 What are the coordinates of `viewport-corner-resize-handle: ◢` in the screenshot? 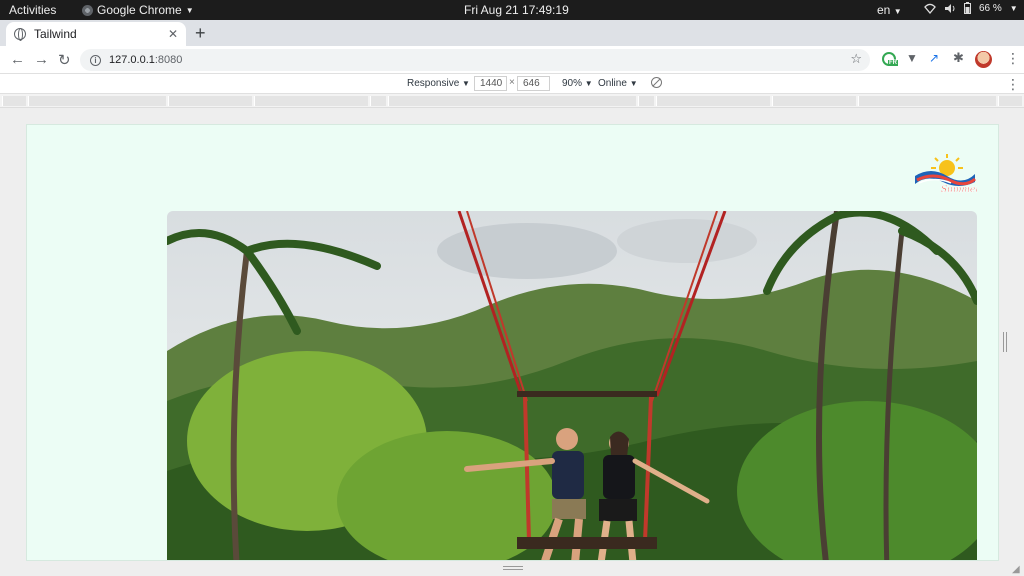 It's located at (1016, 569).